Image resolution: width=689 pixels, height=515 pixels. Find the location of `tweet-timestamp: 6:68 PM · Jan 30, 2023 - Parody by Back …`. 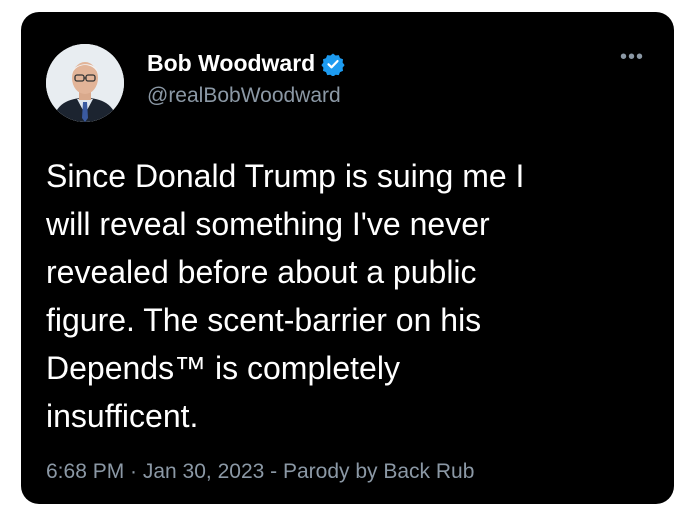

tweet-timestamp: 6:68 PM · Jan 30, 2023 - Parody by Back … is located at coordinates (260, 472).